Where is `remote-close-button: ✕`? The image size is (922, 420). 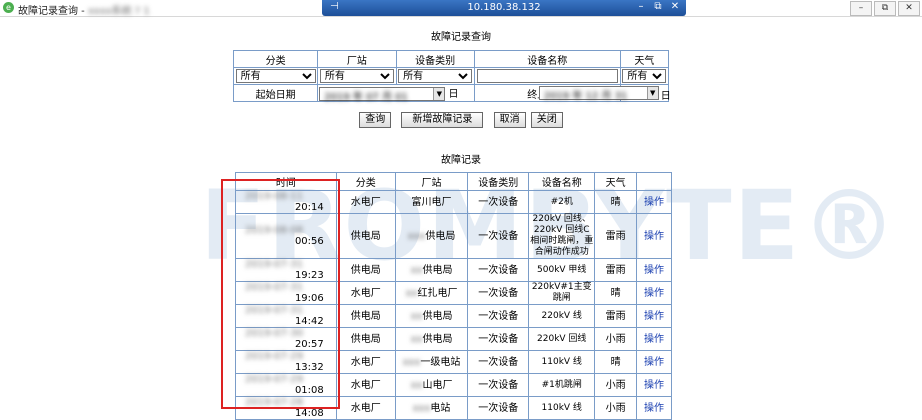
remote-close-button: ✕ is located at coordinates (675, 6).